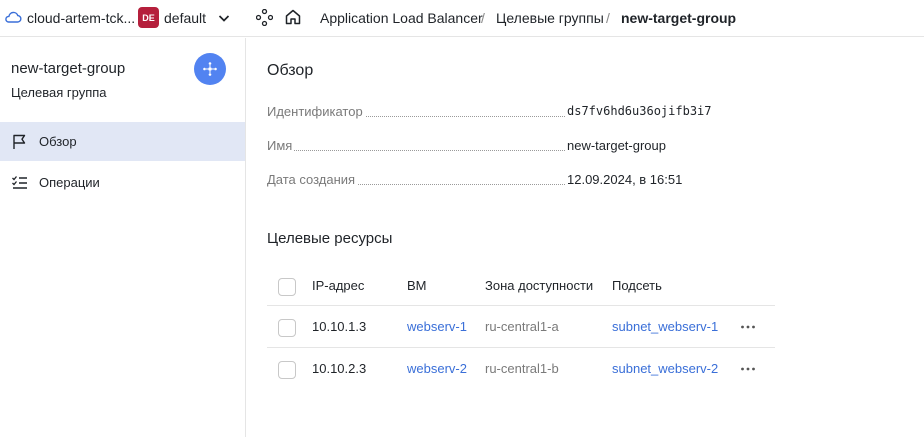 This screenshot has height=437, width=924. Describe the element at coordinates (416, 150) in the screenshot. I see `leader-dots` at that location.